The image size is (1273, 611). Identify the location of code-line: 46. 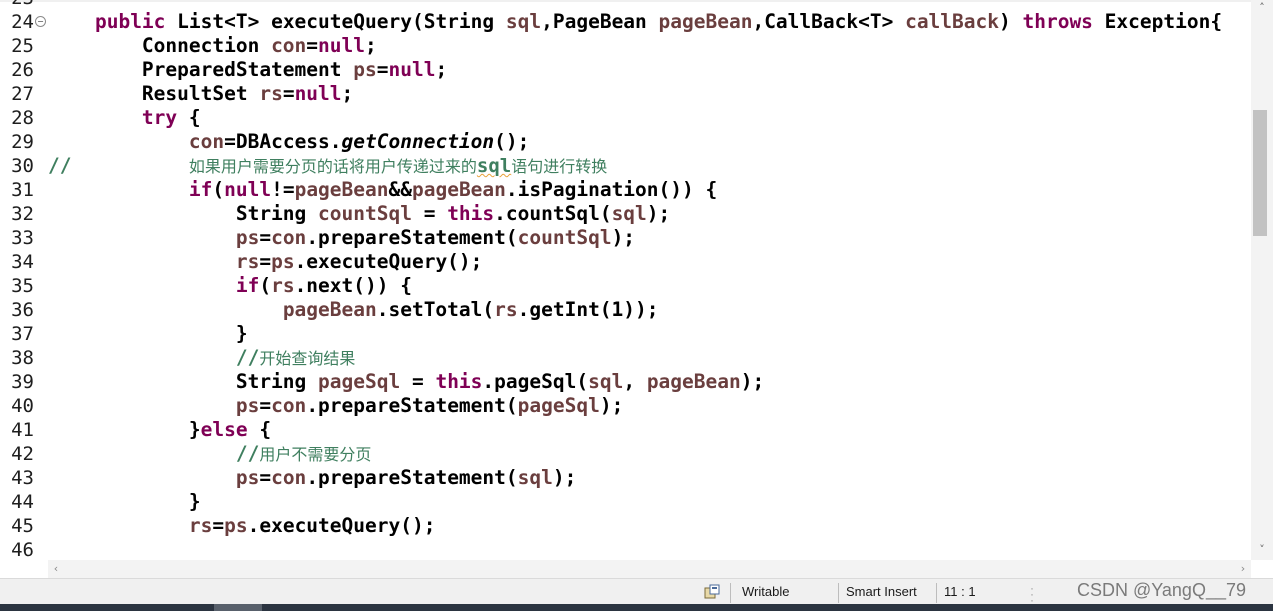
(625, 549).